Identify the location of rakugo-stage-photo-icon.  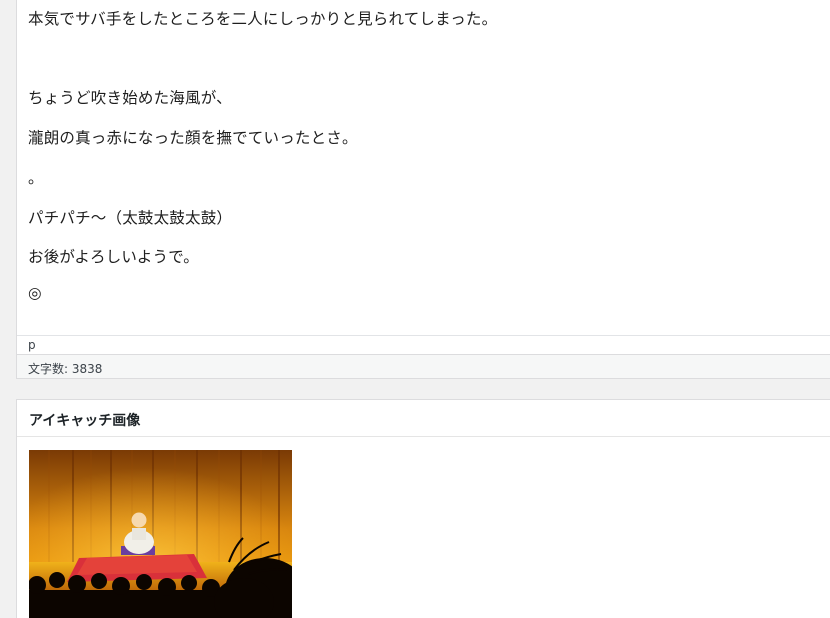
(160, 534).